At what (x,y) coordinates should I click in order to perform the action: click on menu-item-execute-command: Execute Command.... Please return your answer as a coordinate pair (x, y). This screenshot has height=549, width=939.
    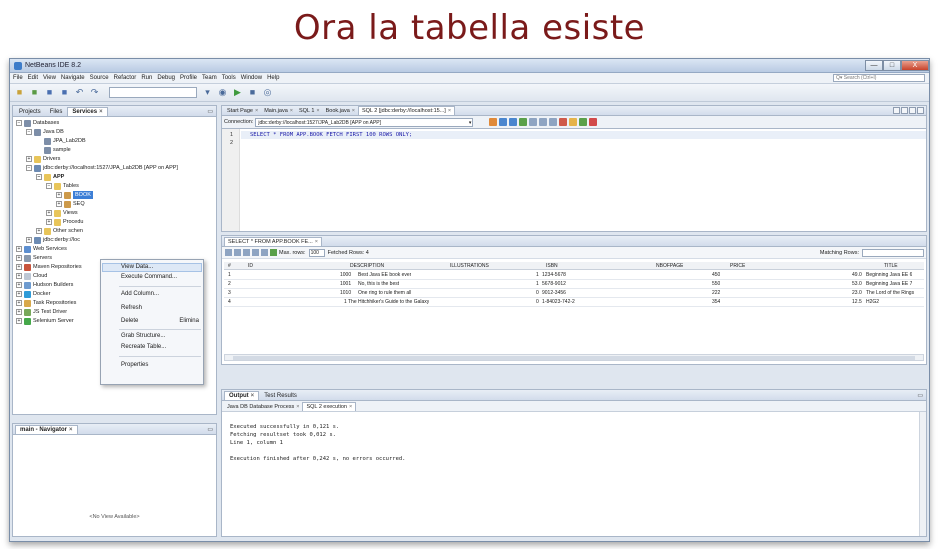
    Looking at the image, I should click on (149, 277).